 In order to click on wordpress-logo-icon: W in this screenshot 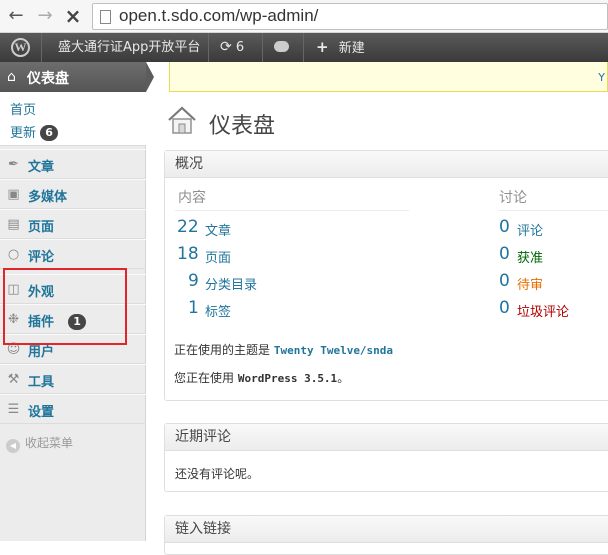, I will do `click(20, 47)`.